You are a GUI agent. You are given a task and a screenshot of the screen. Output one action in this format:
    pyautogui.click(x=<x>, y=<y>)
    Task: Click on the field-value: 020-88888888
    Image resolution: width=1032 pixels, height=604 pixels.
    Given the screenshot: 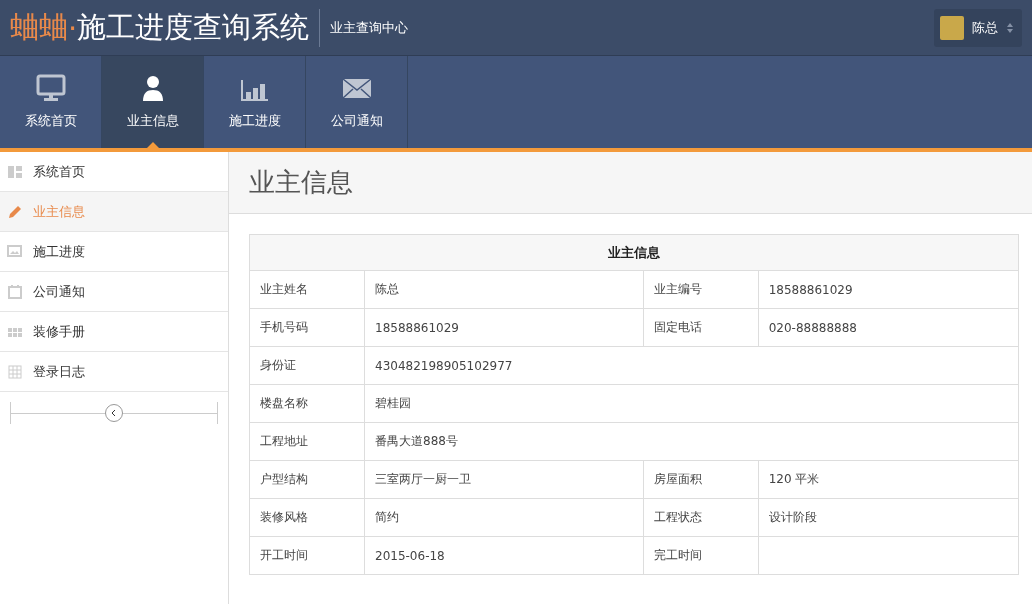 What is the action you would take?
    pyautogui.click(x=888, y=327)
    